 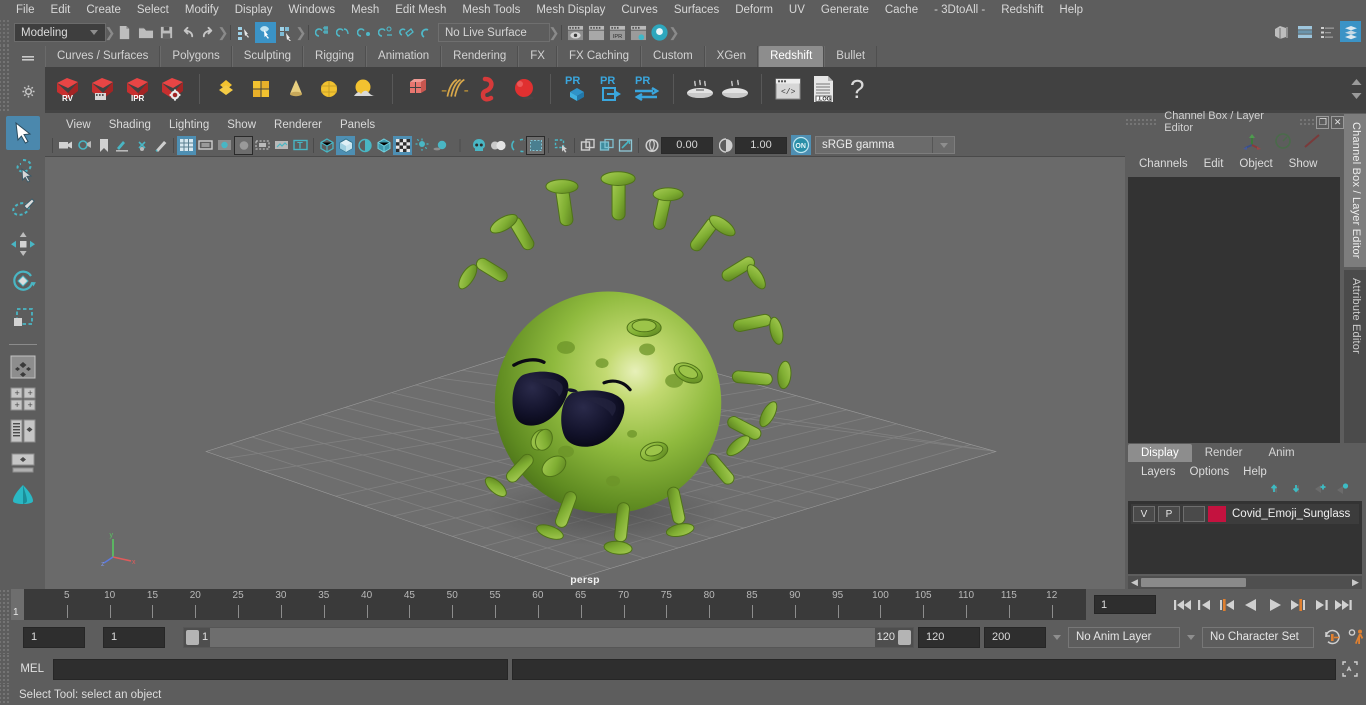 What do you see at coordinates (851, 56) in the screenshot?
I see `shelf-tab-bullet: Bullet` at bounding box center [851, 56].